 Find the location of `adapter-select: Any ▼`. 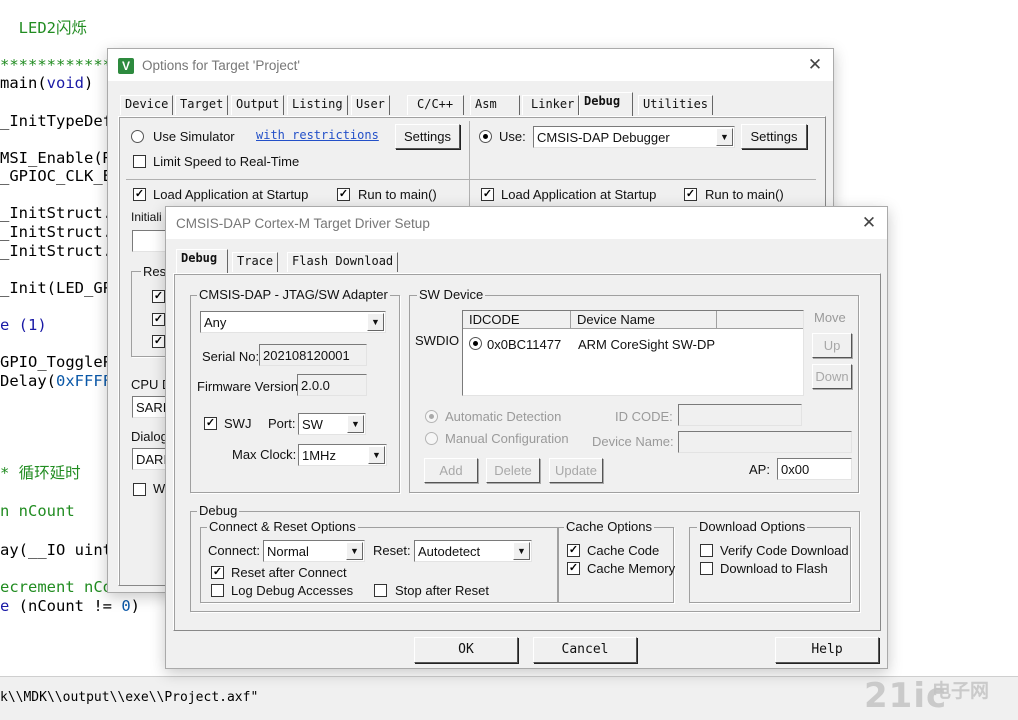

adapter-select: Any ▼ is located at coordinates (293, 322).